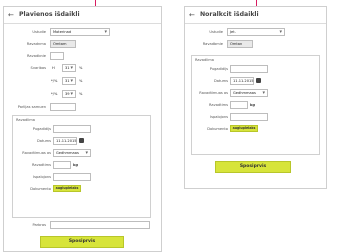 The image size is (355, 252). I want to click on left-f4-label: Ravadtims, so click(41, 165).